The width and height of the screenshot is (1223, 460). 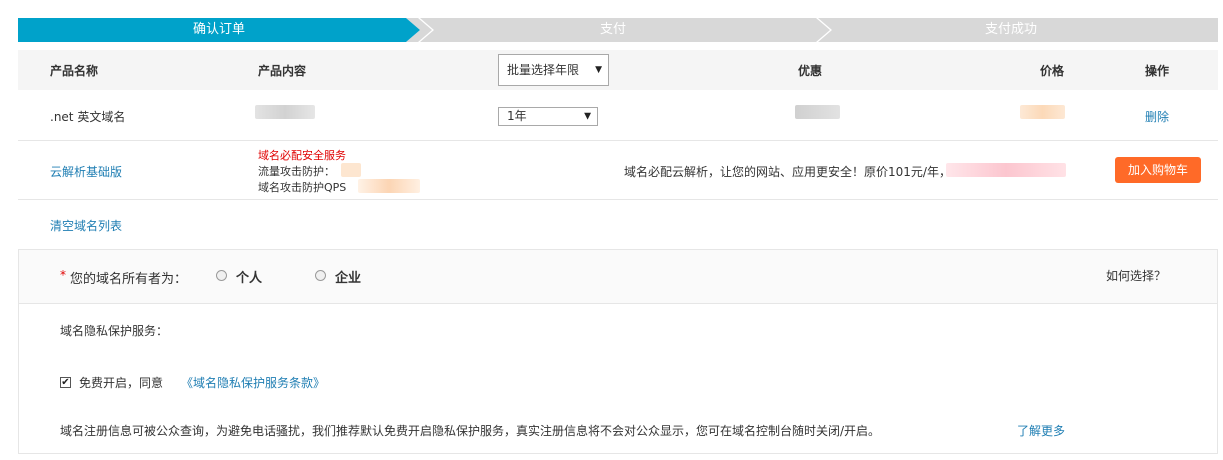 What do you see at coordinates (302, 155) in the screenshot?
I see `security-service-note: 域名必配安全服务` at bounding box center [302, 155].